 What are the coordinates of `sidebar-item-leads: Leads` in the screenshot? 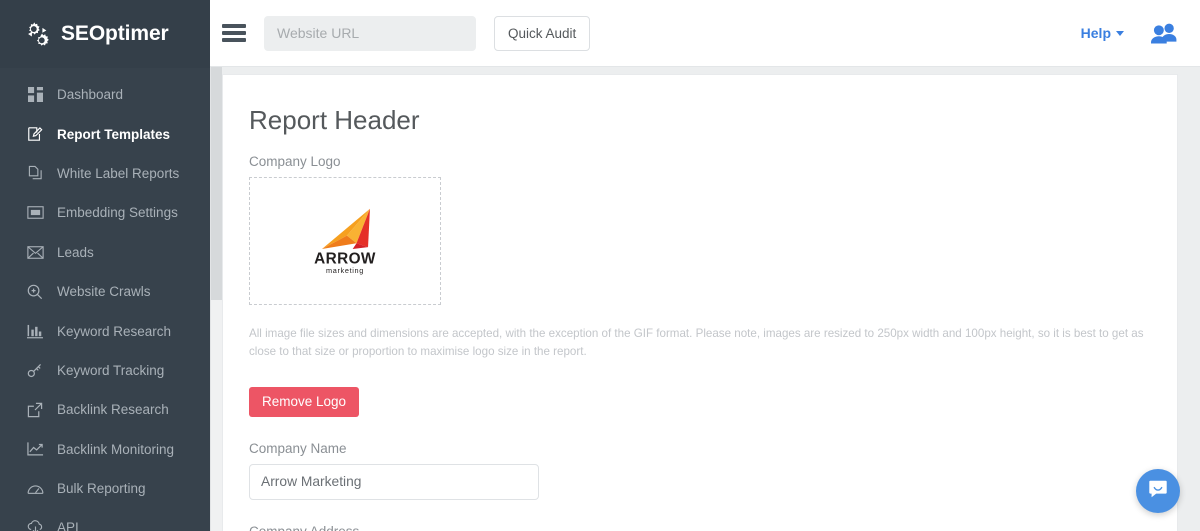 It's located at (105, 252).